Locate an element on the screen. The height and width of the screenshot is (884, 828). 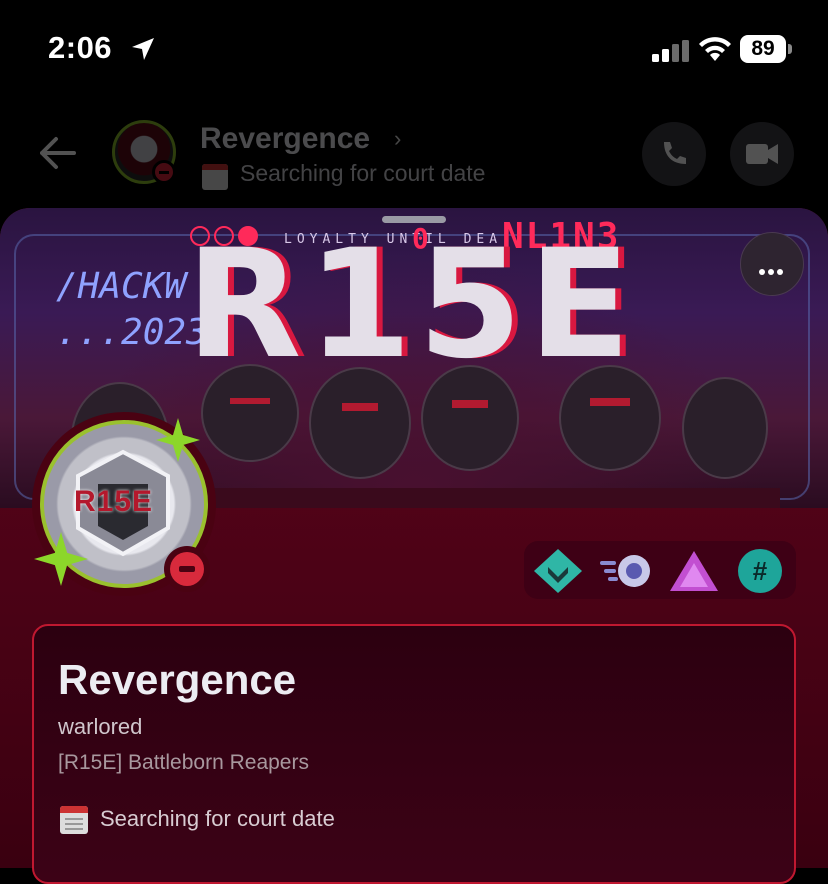
battery-cap is located at coordinates (790, 49).